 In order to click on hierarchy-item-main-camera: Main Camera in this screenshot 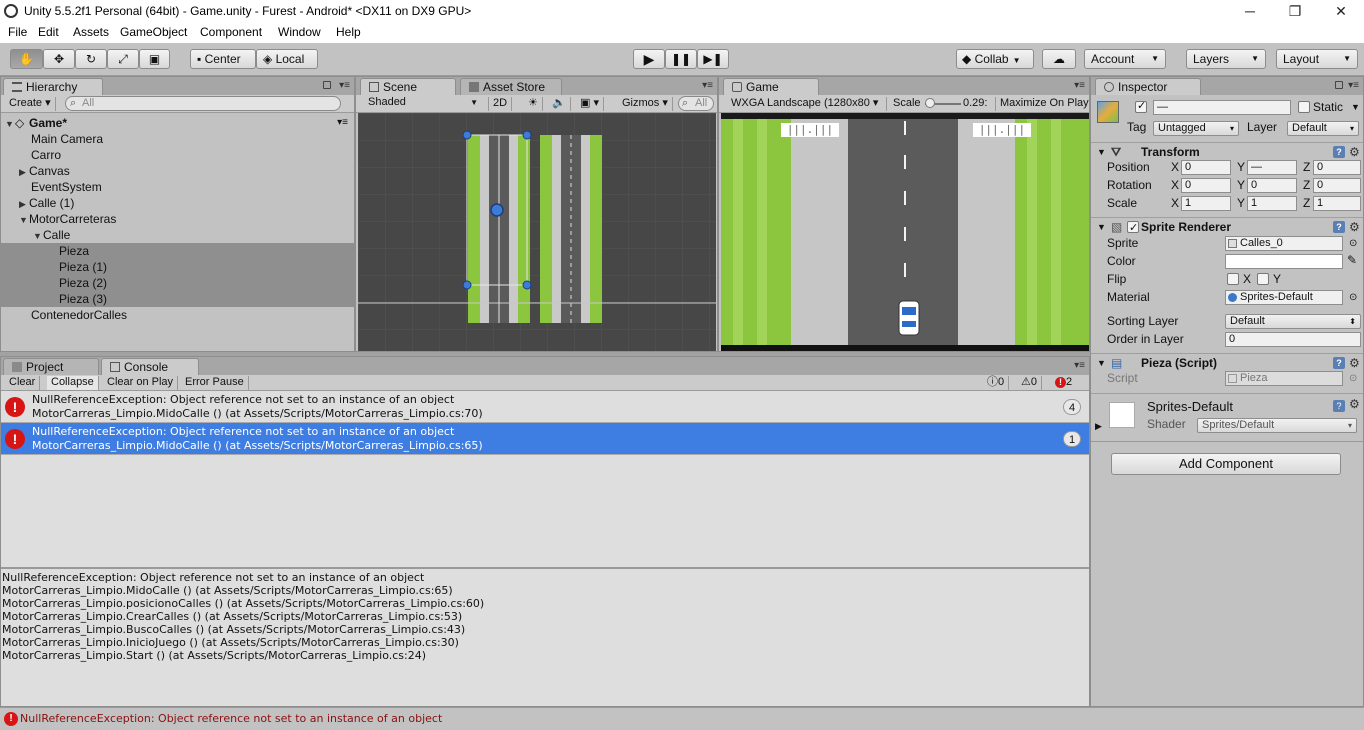, I will do `click(177, 139)`.